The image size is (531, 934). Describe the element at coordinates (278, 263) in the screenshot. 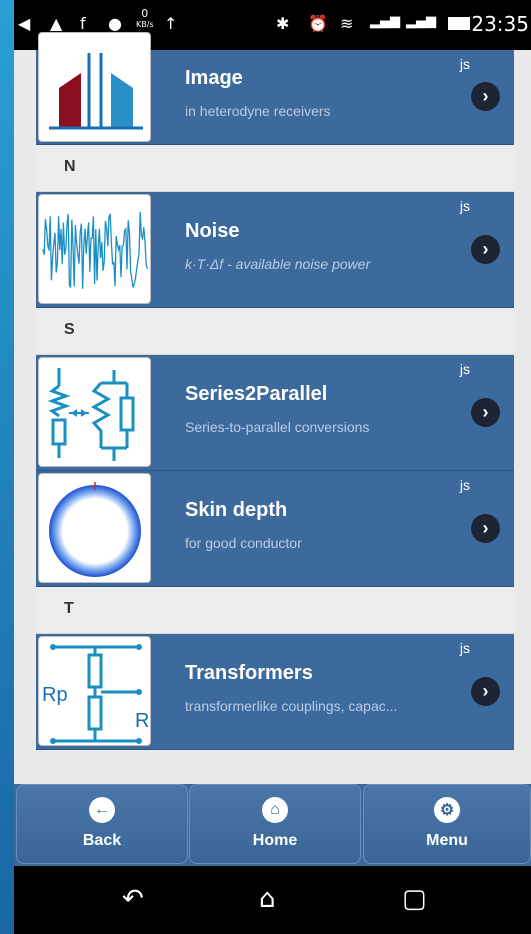

I see `item-subtitle: k·T·Δf - available noise power` at that location.